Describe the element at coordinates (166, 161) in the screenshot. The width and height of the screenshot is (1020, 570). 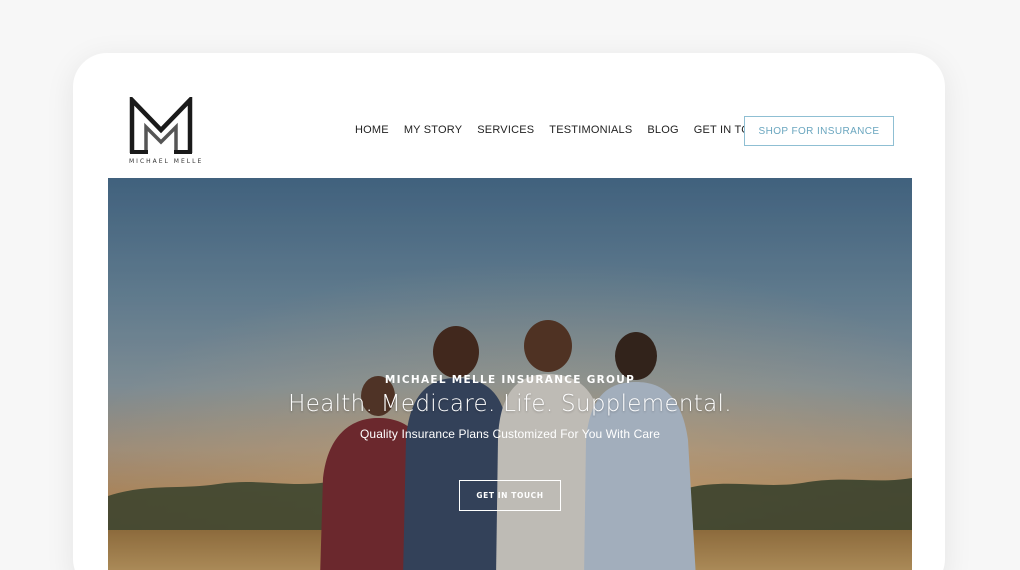
I see `logo-wordmark: MICHAEL MELLE` at that location.